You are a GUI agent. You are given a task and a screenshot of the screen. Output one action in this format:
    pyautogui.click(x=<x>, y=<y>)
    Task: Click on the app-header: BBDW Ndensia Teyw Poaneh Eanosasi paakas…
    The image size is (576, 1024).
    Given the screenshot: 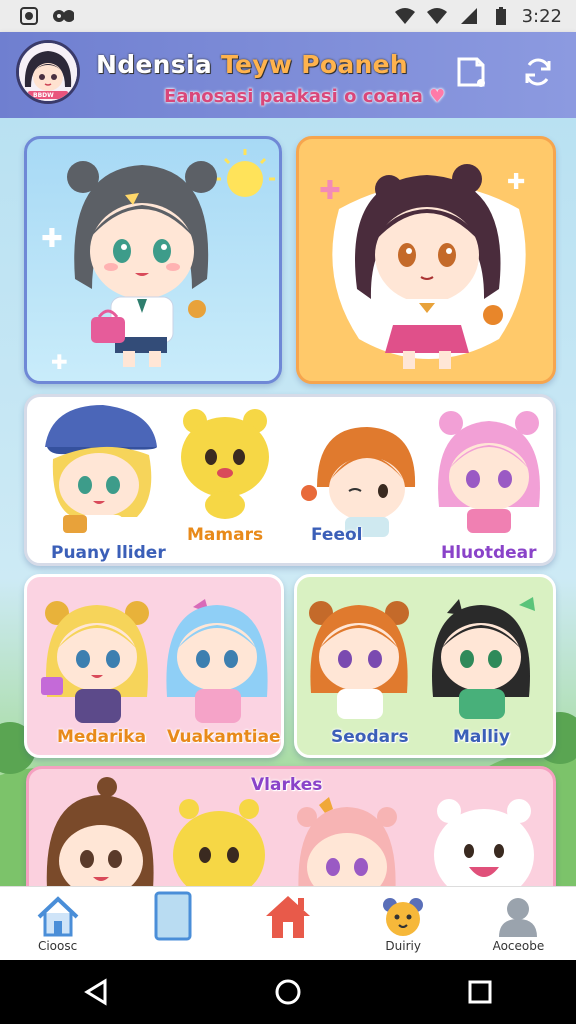 What is the action you would take?
    pyautogui.click(x=288, y=75)
    